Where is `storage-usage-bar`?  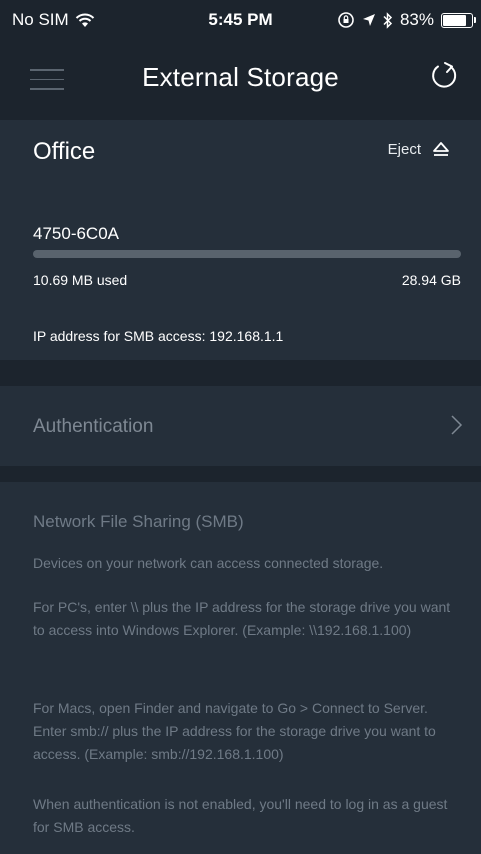
storage-usage-bar is located at coordinates (247, 254).